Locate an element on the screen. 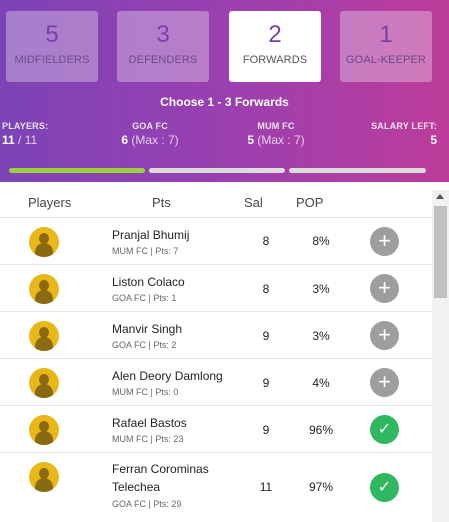 The image size is (449, 522). forwards-label: FORWARDS is located at coordinates (275, 60).